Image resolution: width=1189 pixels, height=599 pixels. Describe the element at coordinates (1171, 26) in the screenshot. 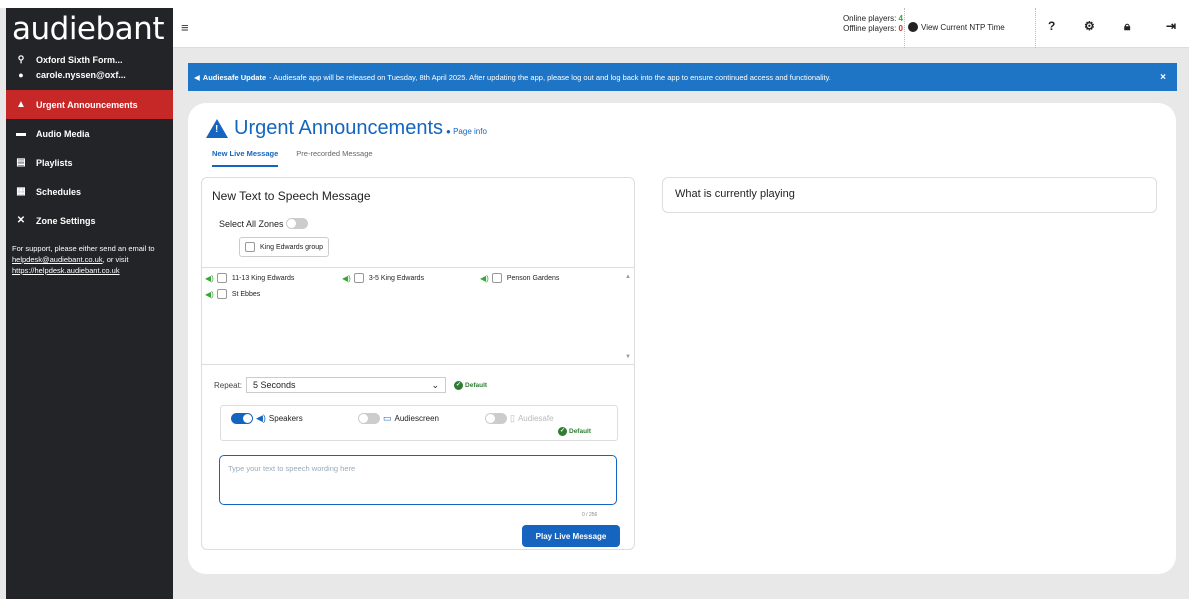

I see `logout-icon: ⇥` at that location.